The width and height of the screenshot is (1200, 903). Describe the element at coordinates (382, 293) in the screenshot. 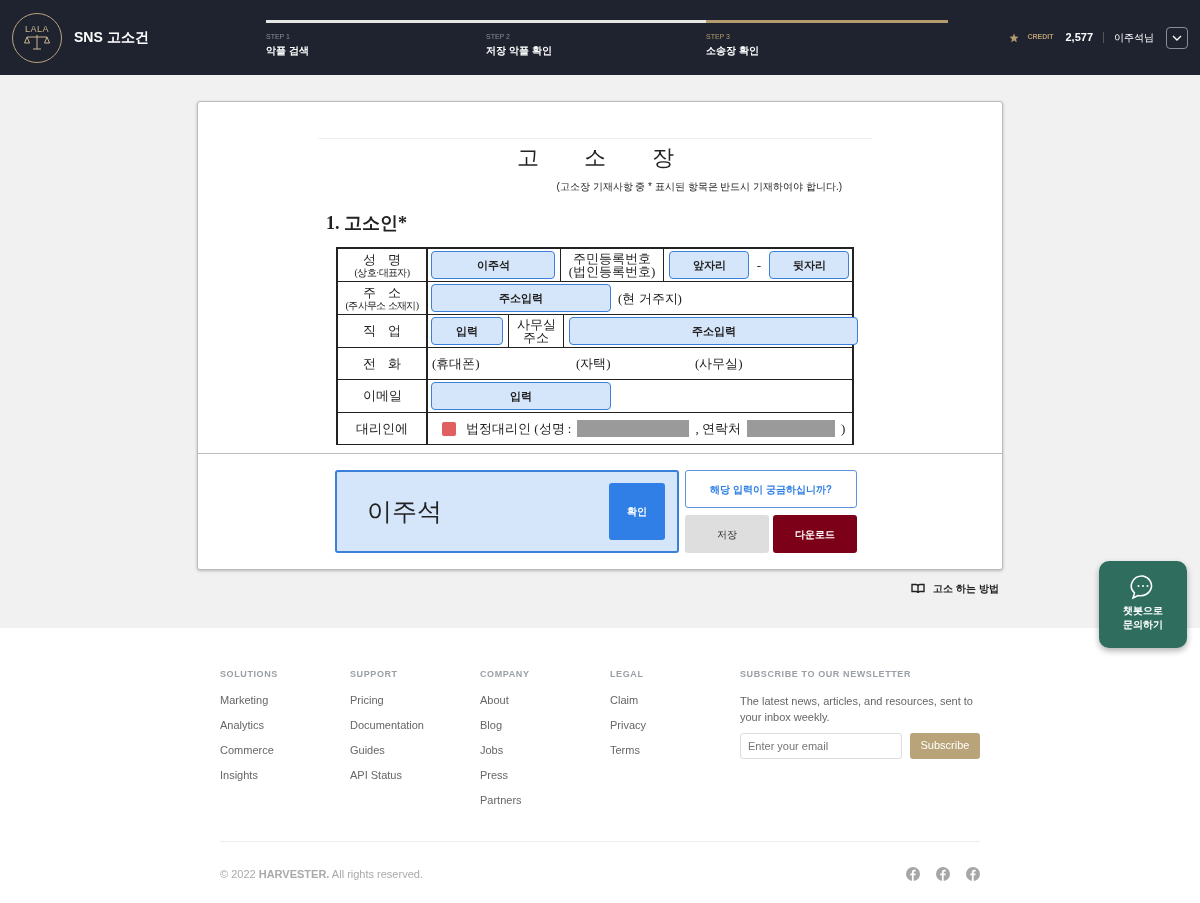

I see `row-label: 주 소` at that location.